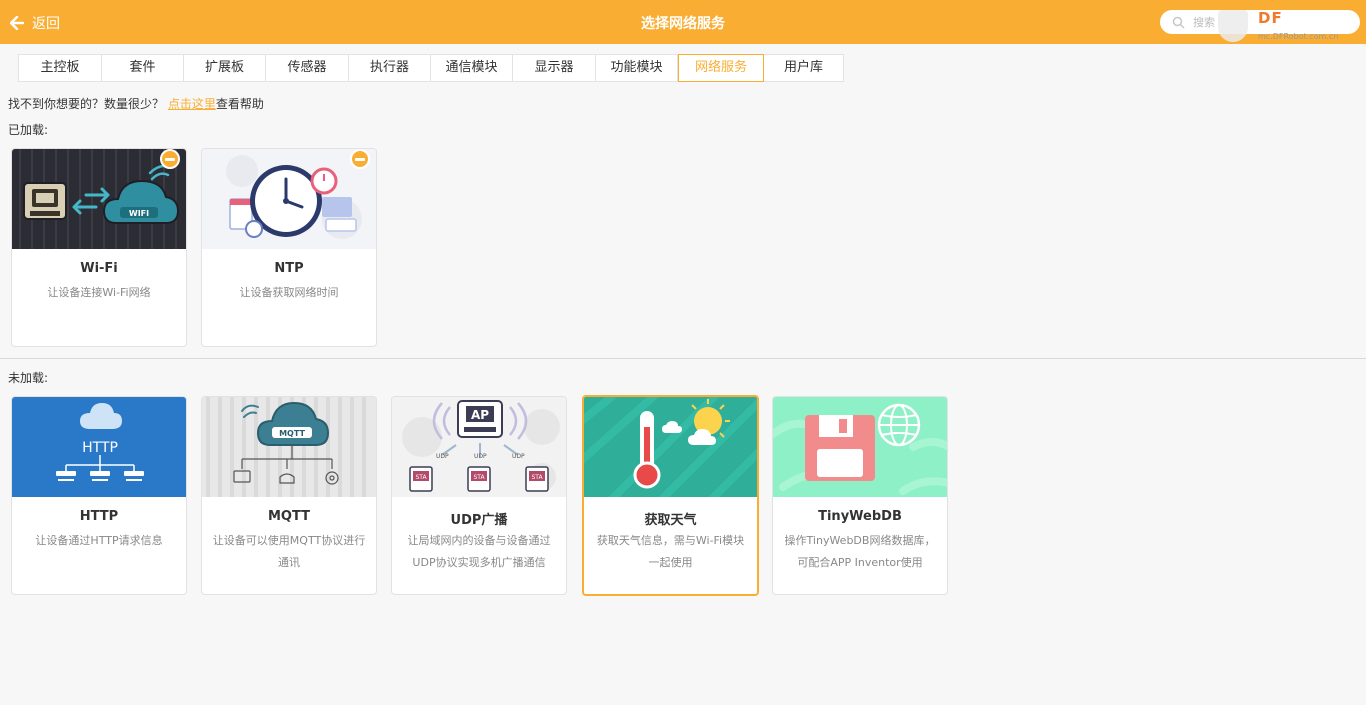 The image size is (1366, 705). What do you see at coordinates (289, 199) in the screenshot?
I see `clock-icon` at bounding box center [289, 199].